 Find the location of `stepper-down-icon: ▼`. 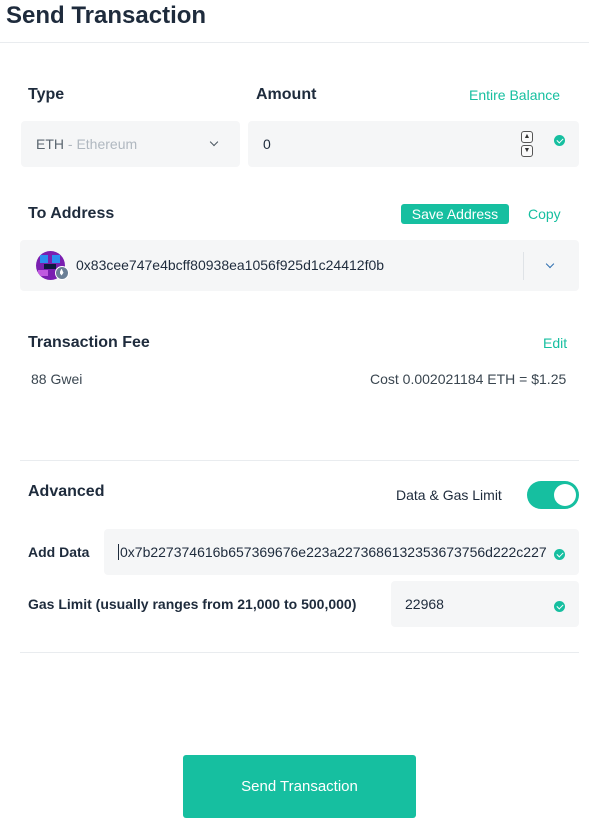

stepper-down-icon: ▼ is located at coordinates (527, 151).